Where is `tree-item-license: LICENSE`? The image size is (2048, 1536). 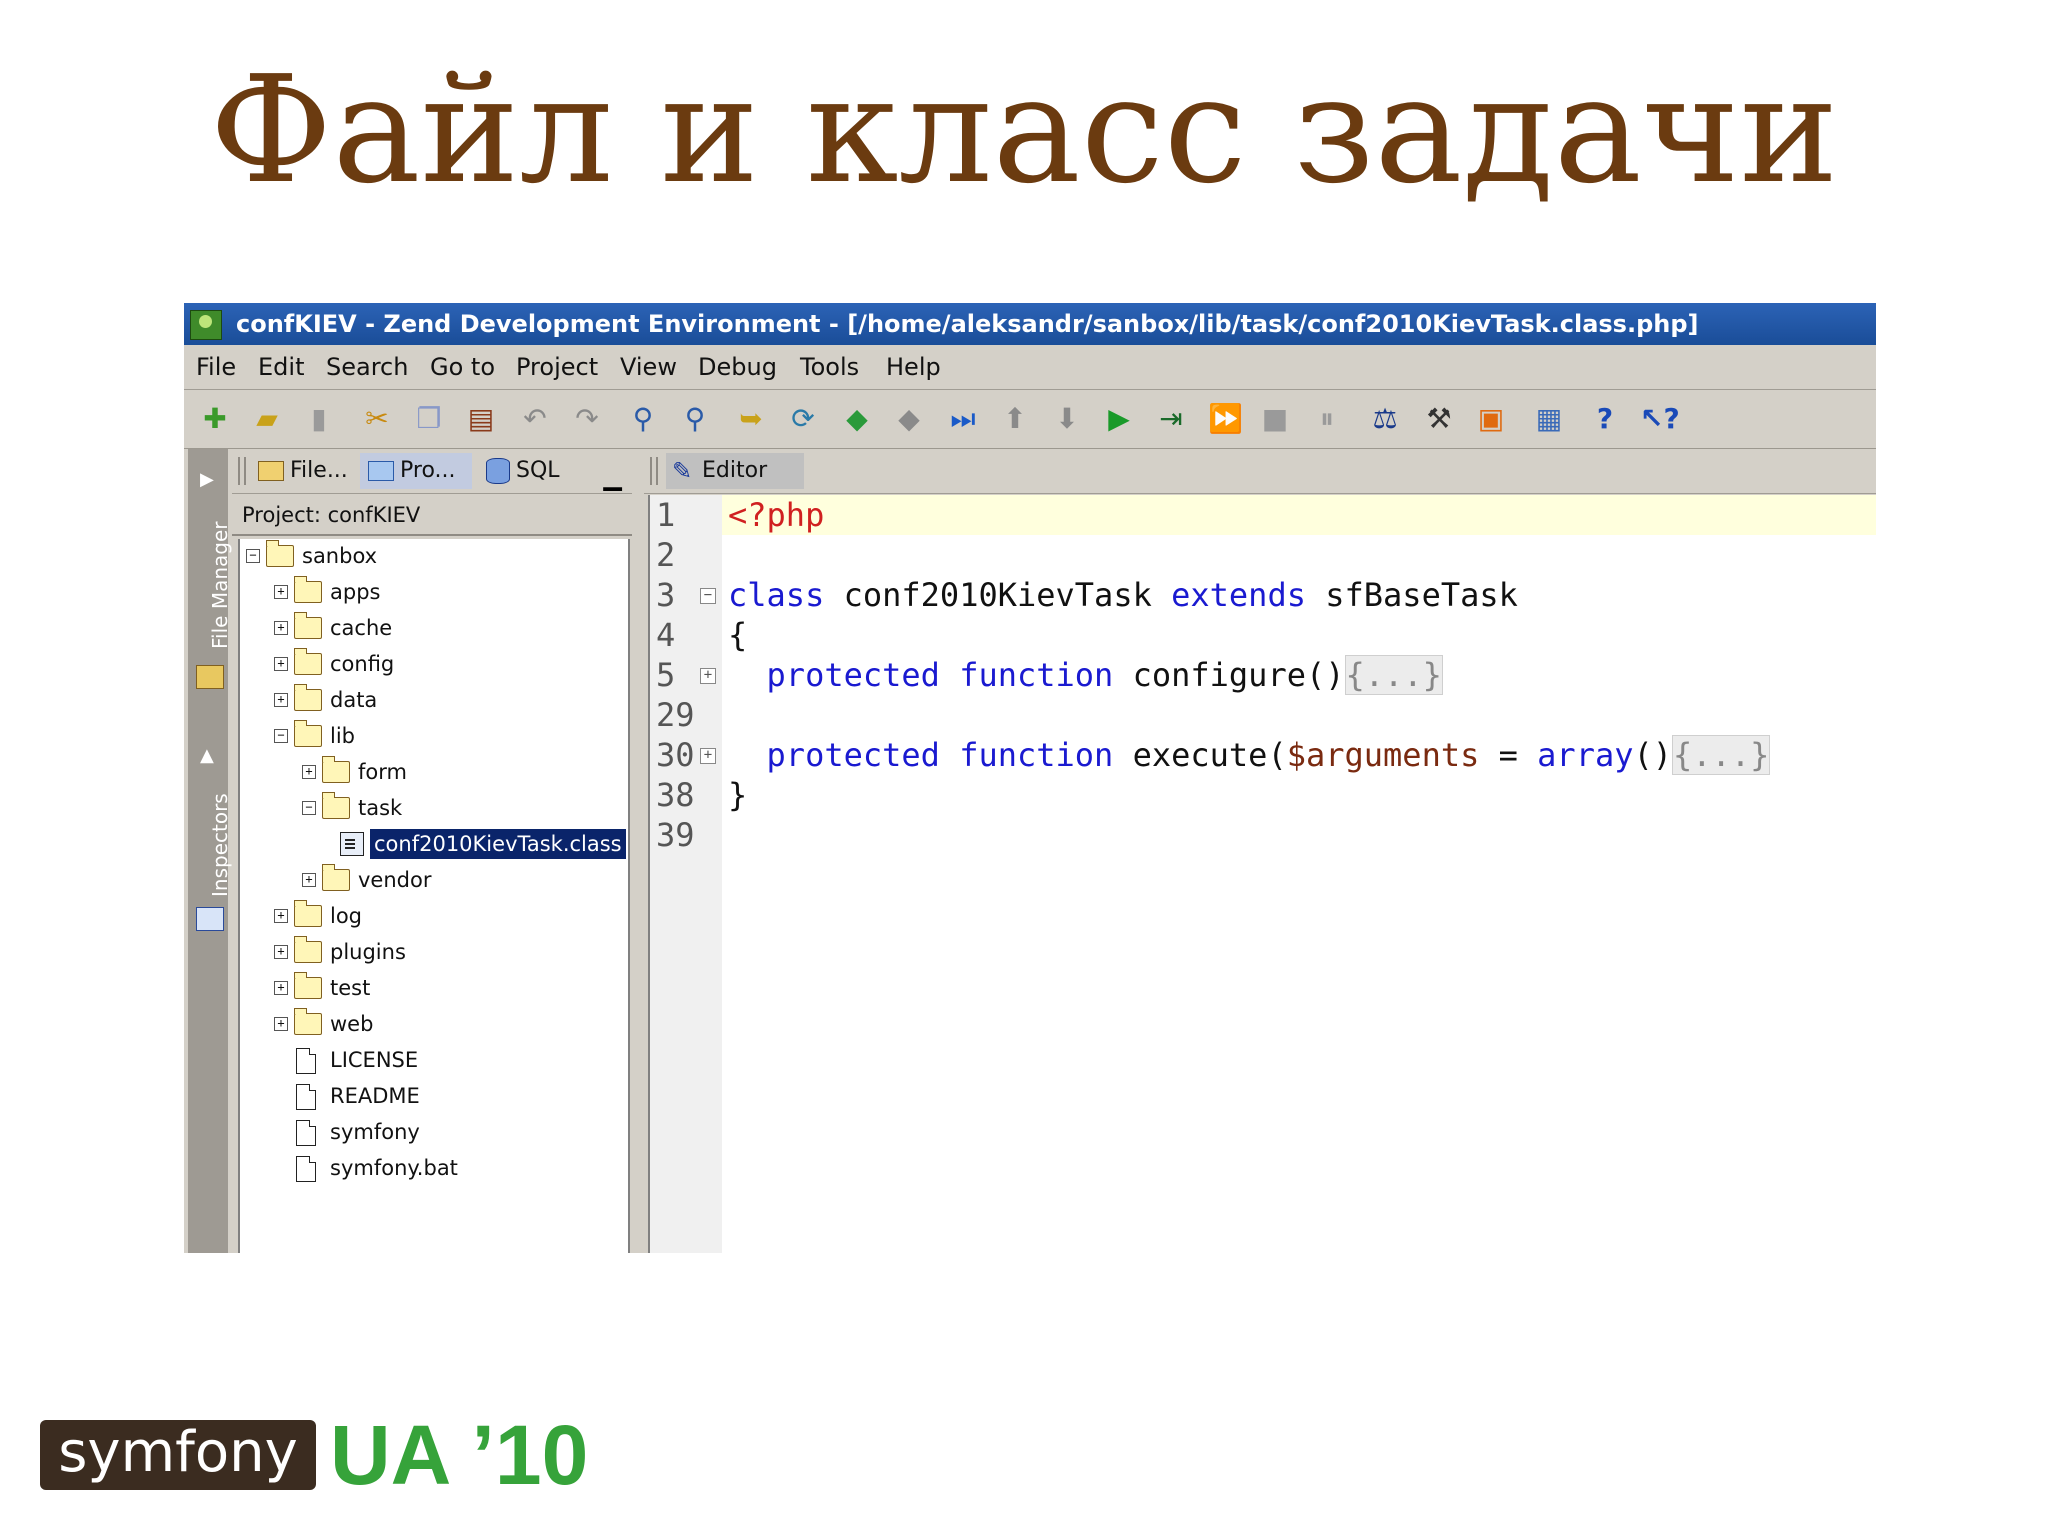
tree-item-license: LICENSE is located at coordinates (443, 1060).